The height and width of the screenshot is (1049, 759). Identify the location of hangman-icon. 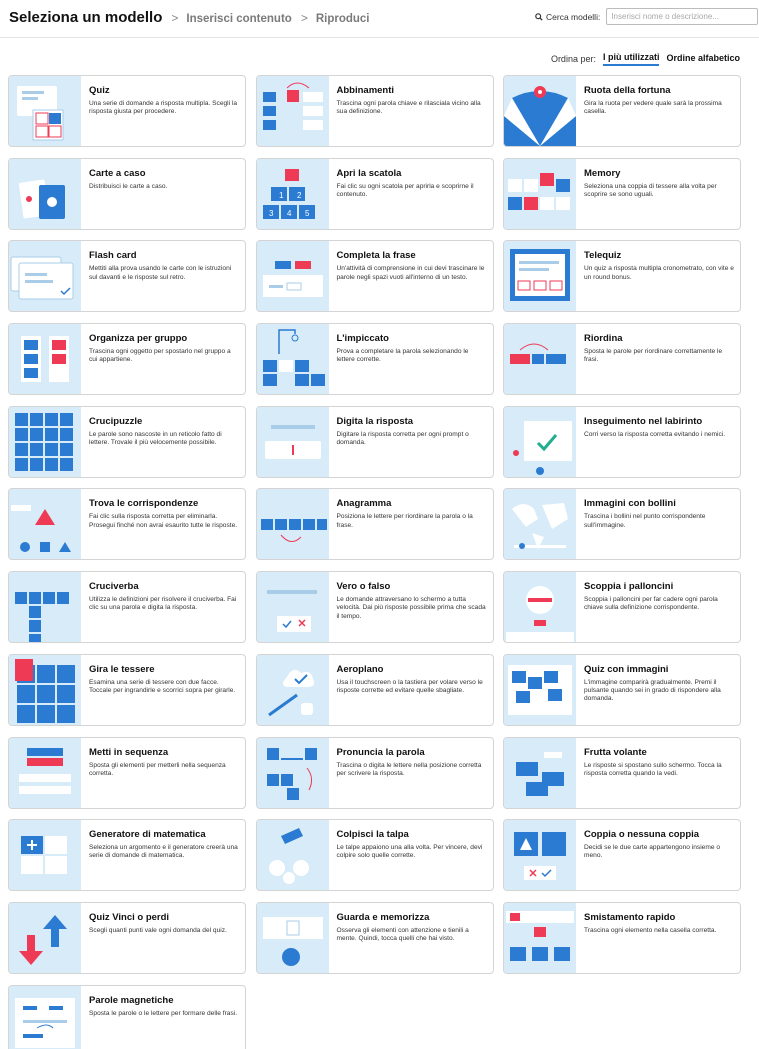
(292, 359).